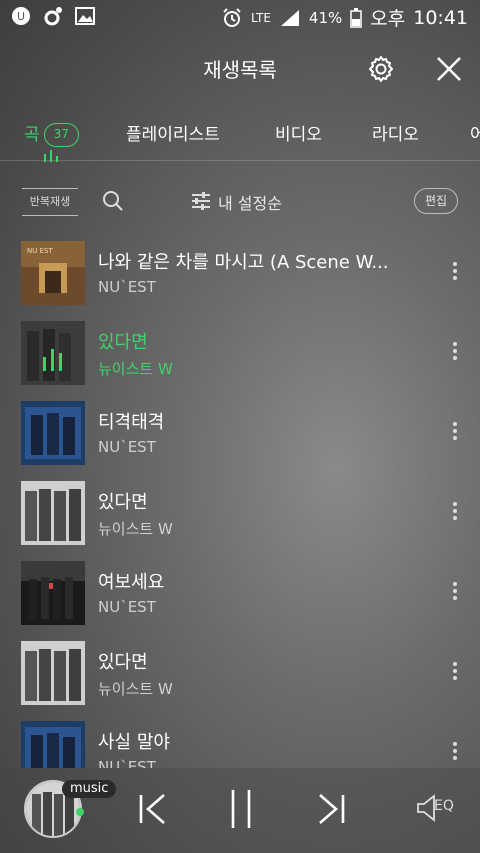 The height and width of the screenshot is (853, 480). What do you see at coordinates (89, 789) in the screenshot?
I see `music-label: music` at bounding box center [89, 789].